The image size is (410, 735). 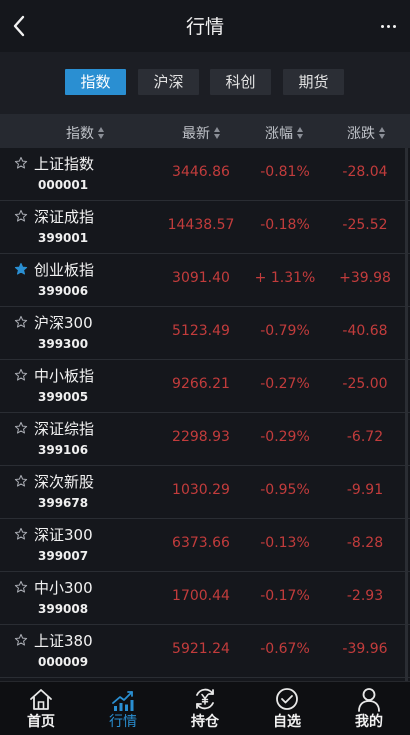 What do you see at coordinates (365, 649) in the screenshot?
I see `change-amount: -39.96` at bounding box center [365, 649].